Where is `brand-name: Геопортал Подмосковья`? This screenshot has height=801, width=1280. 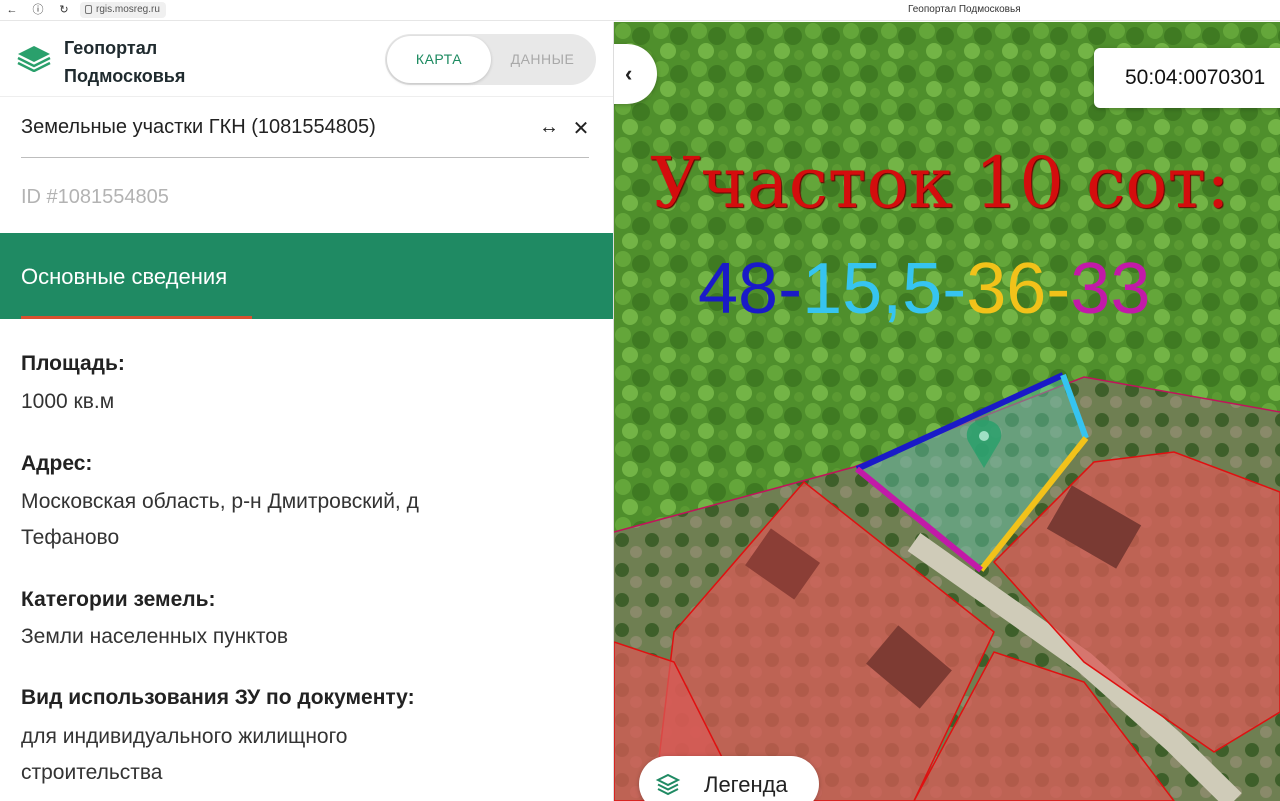
brand-name: Геопортал Подмосковья is located at coordinates (124, 62).